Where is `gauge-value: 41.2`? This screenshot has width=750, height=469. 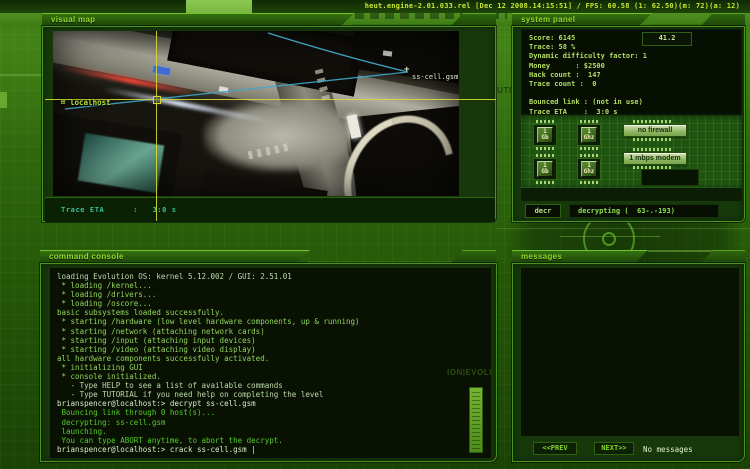
gauge-value: 41.2 is located at coordinates (667, 39).